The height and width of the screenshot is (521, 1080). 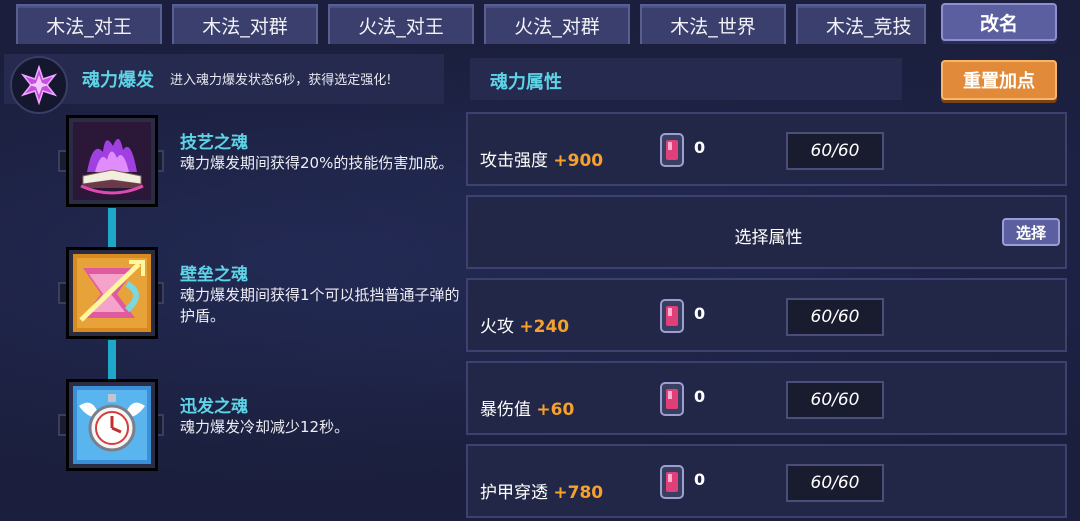 I want to click on preset-tabs: 木法_对王 木法_对群 火法_对王 火法_对群 木法_世界 木法_竞技, so click(x=476, y=25).